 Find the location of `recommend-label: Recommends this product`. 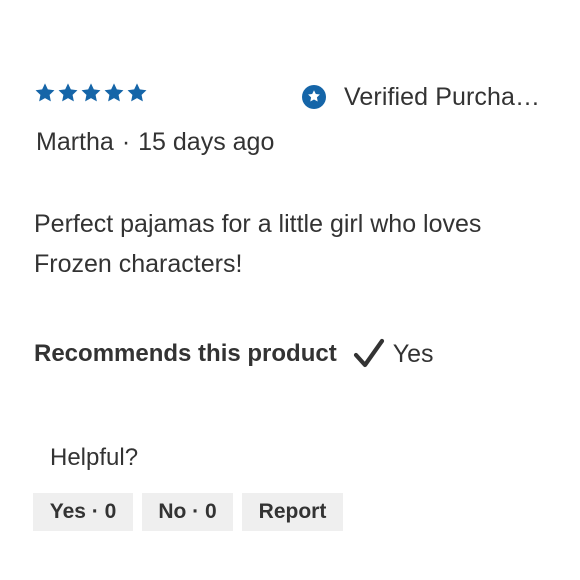

recommend-label: Recommends this product is located at coordinates (185, 353).